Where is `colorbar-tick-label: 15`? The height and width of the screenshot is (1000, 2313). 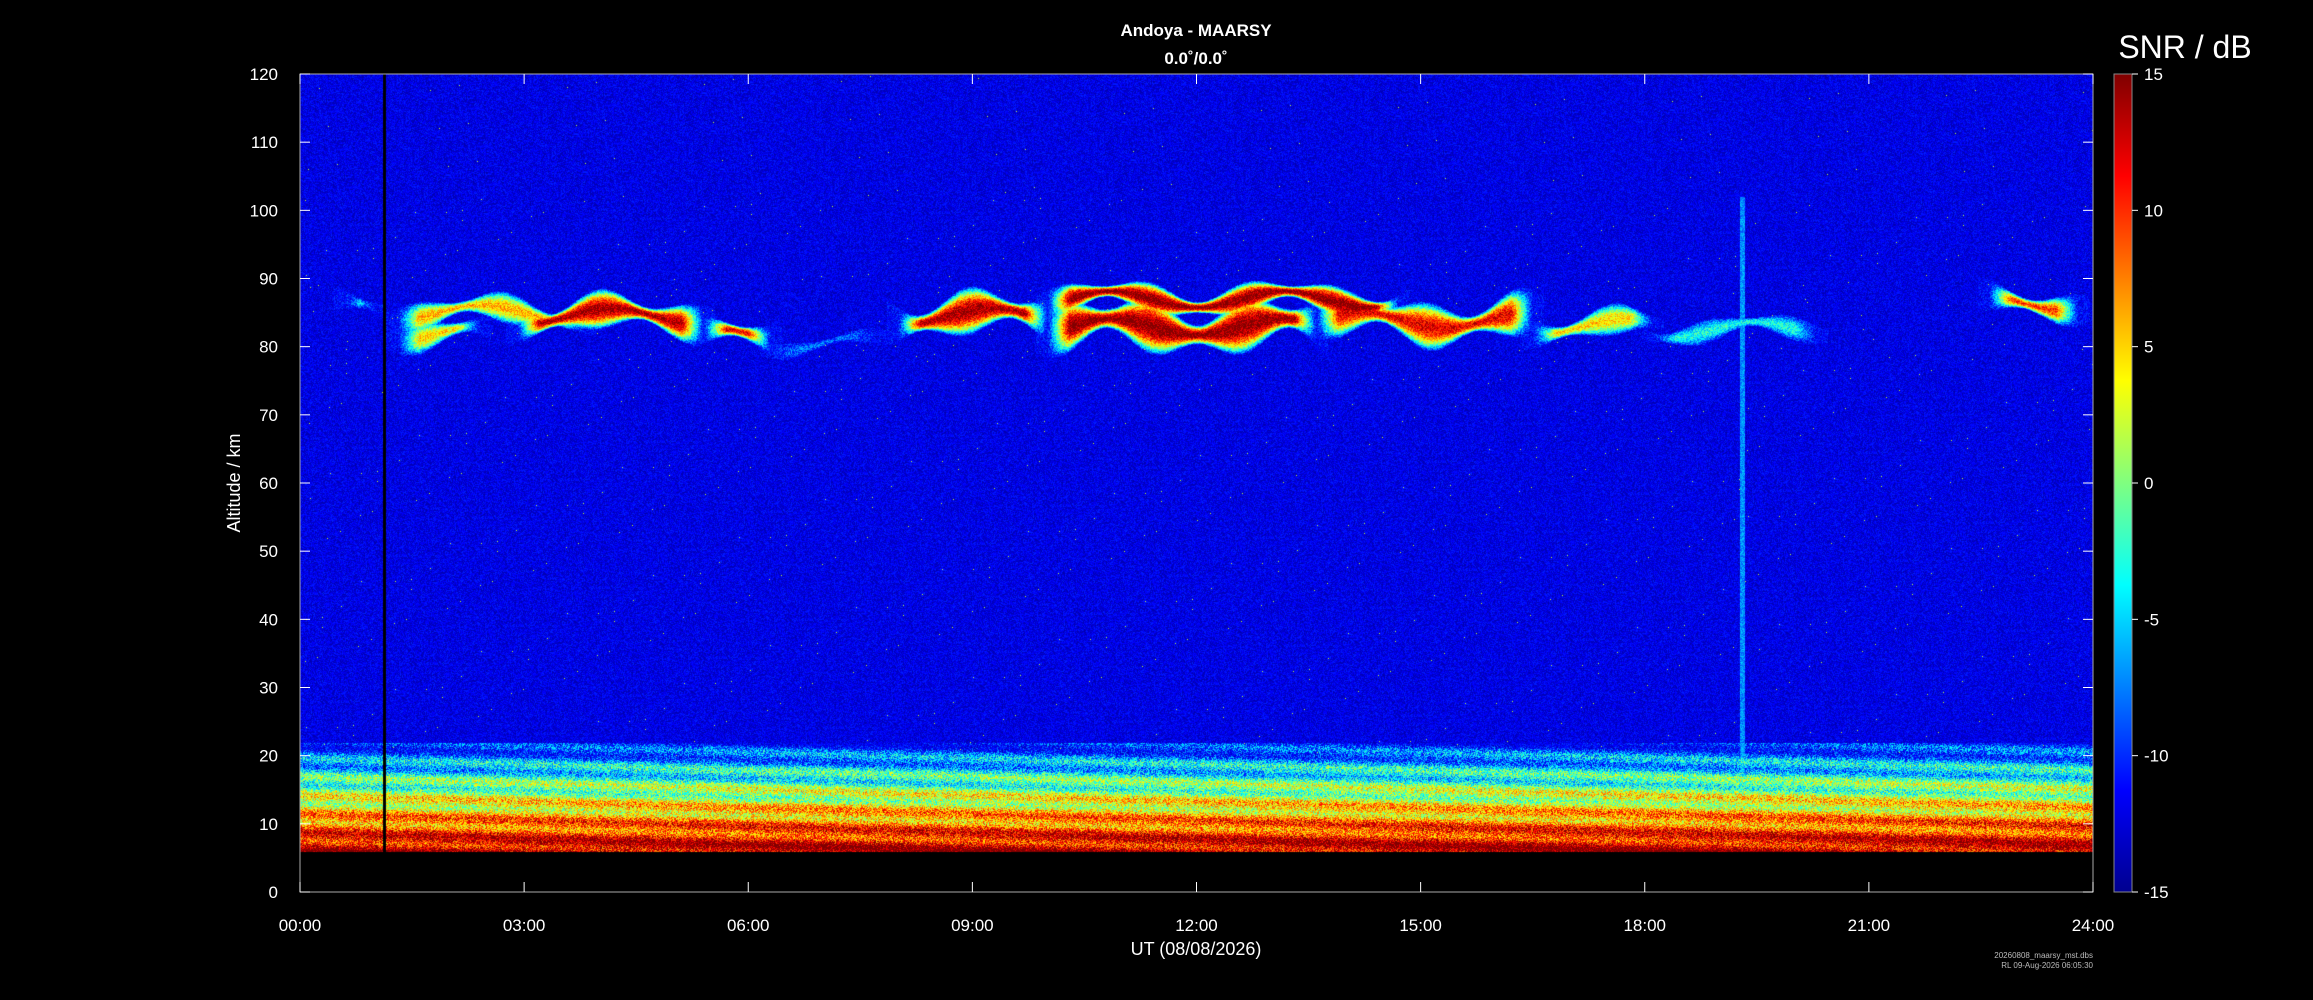
colorbar-tick-label: 15 is located at coordinates (2153, 74).